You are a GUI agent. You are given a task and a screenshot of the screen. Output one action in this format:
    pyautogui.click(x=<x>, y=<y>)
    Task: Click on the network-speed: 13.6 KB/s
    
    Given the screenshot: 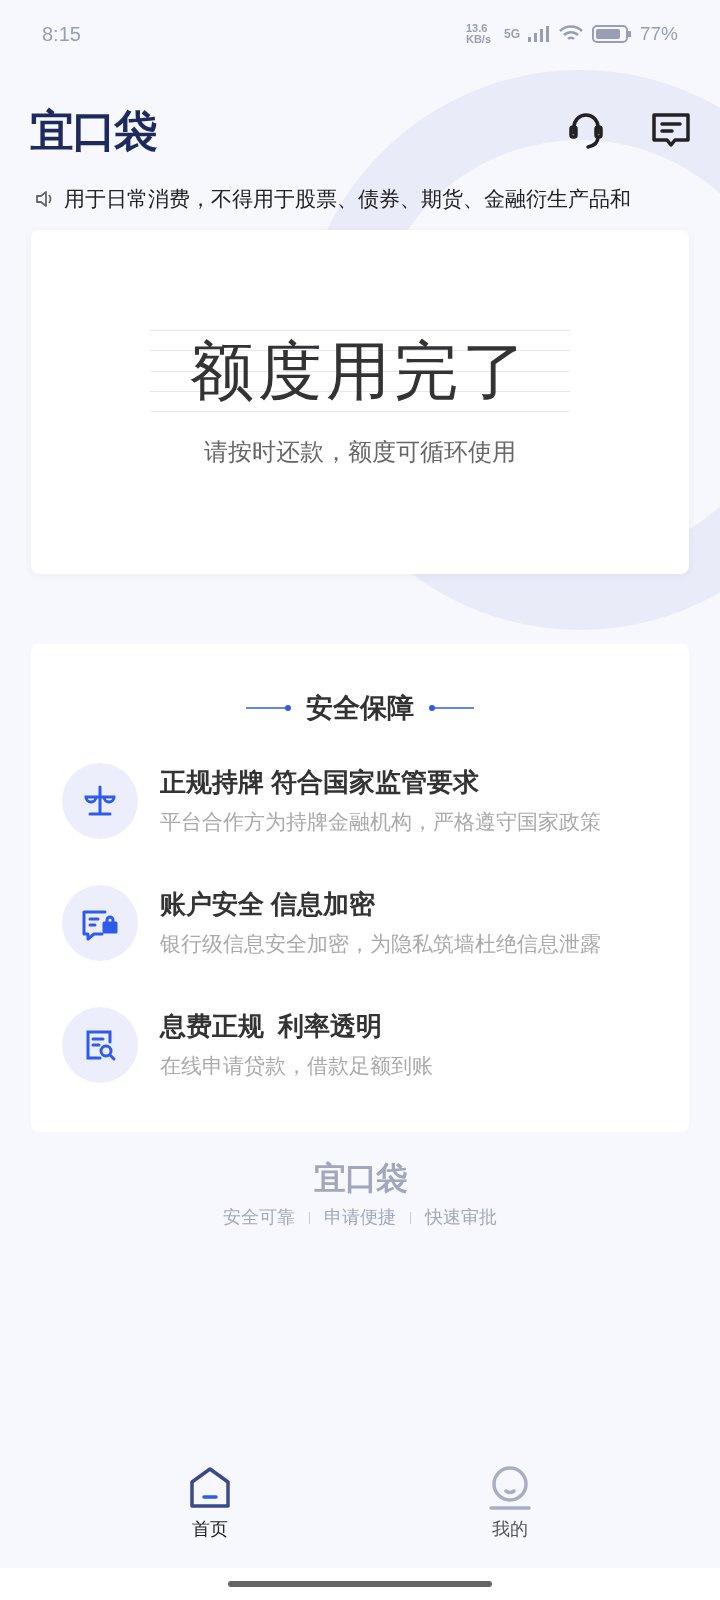 What is the action you would take?
    pyautogui.click(x=478, y=34)
    